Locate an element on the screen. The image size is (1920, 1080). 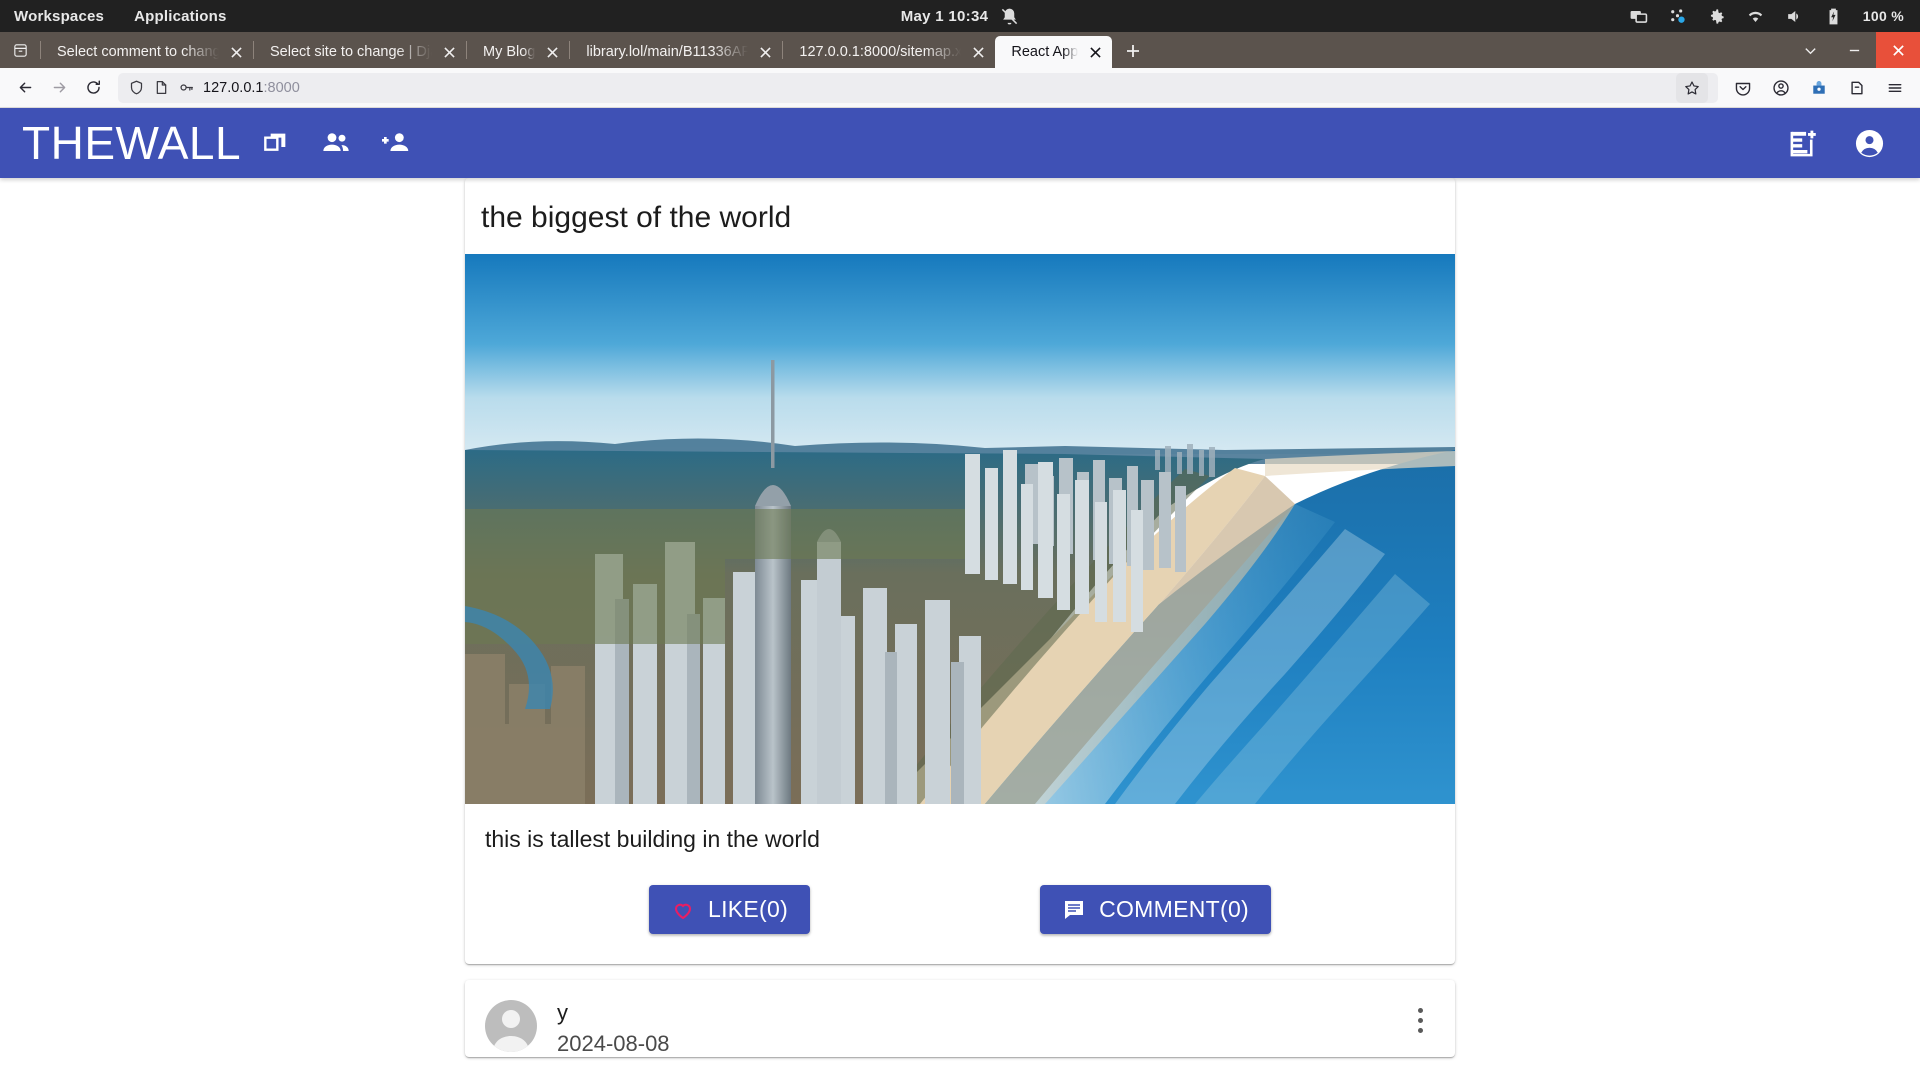
add-person-icon is located at coordinates (396, 143).